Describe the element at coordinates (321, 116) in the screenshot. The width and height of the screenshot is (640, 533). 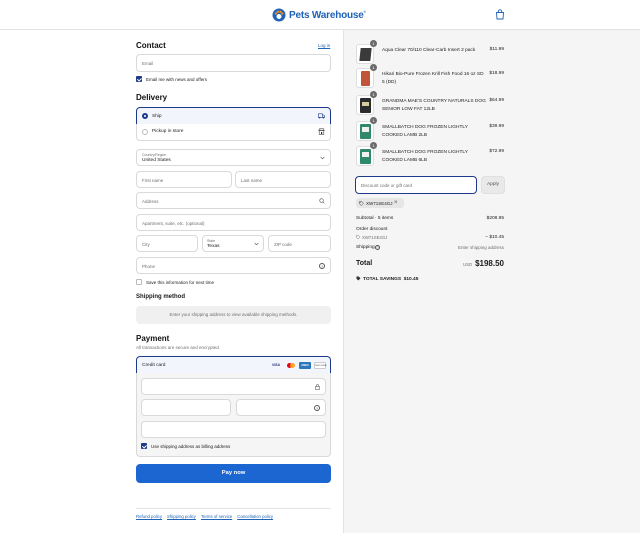
I see `truck-icon` at that location.